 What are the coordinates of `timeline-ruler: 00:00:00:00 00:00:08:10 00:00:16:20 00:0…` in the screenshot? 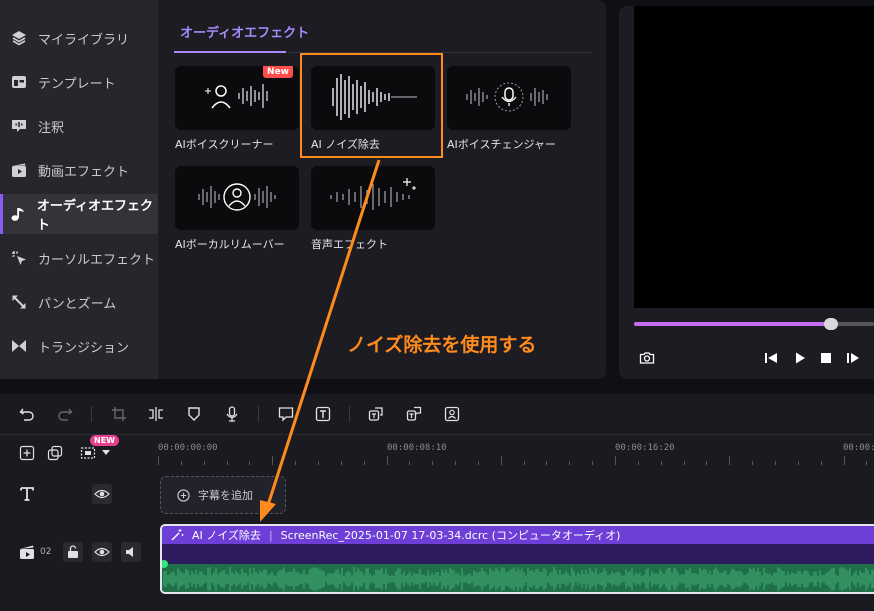 It's located at (516, 450).